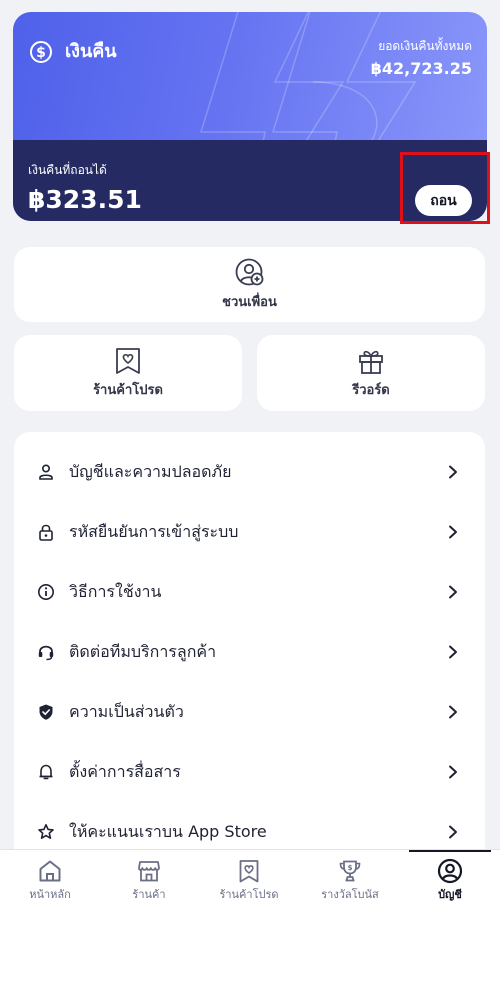 Image resolution: width=500 pixels, height=1000 pixels. I want to click on menu-item-label: ความเป็นส่วนตัว, so click(126, 711).